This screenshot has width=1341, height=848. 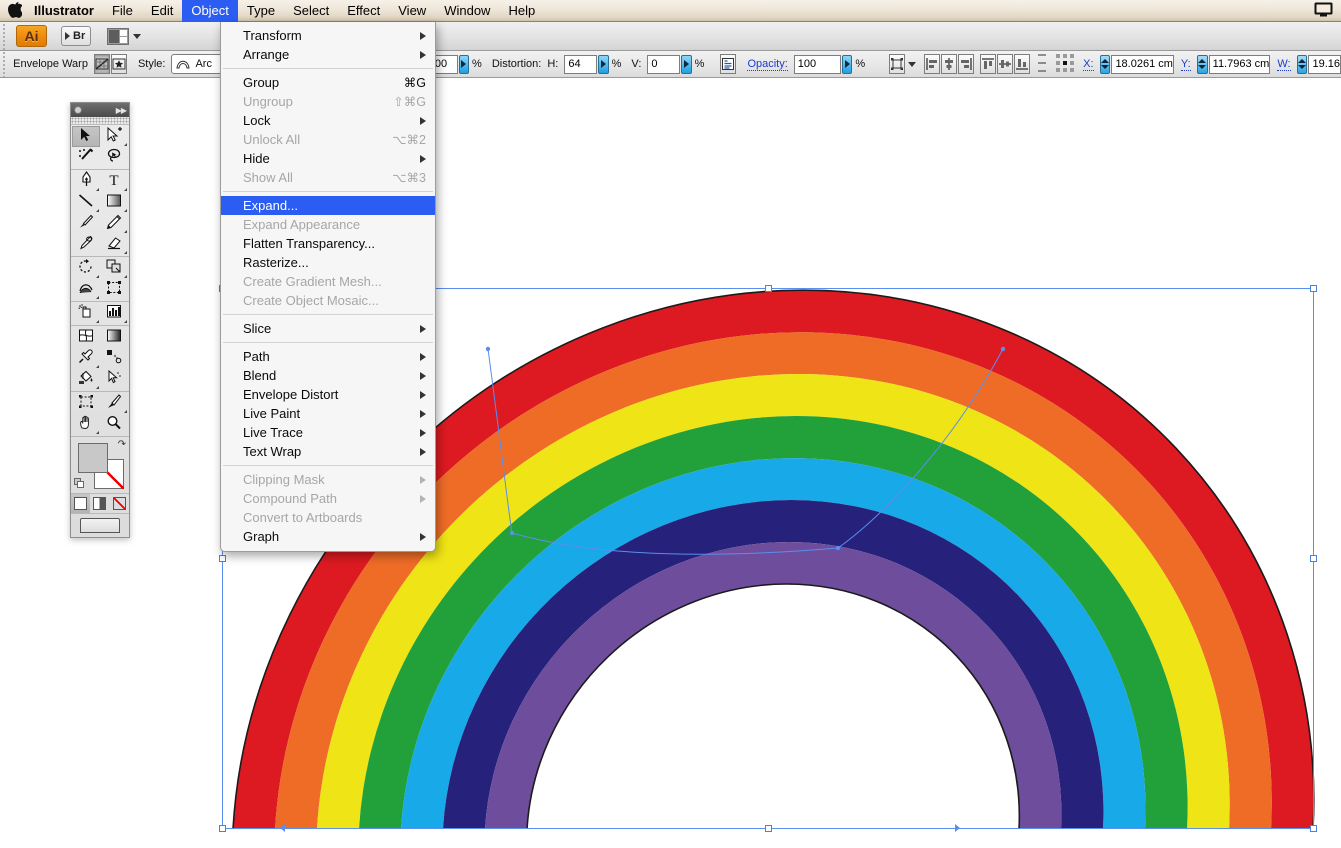 What do you see at coordinates (363, 11) in the screenshot?
I see `menubar-item-effect: Effect` at bounding box center [363, 11].